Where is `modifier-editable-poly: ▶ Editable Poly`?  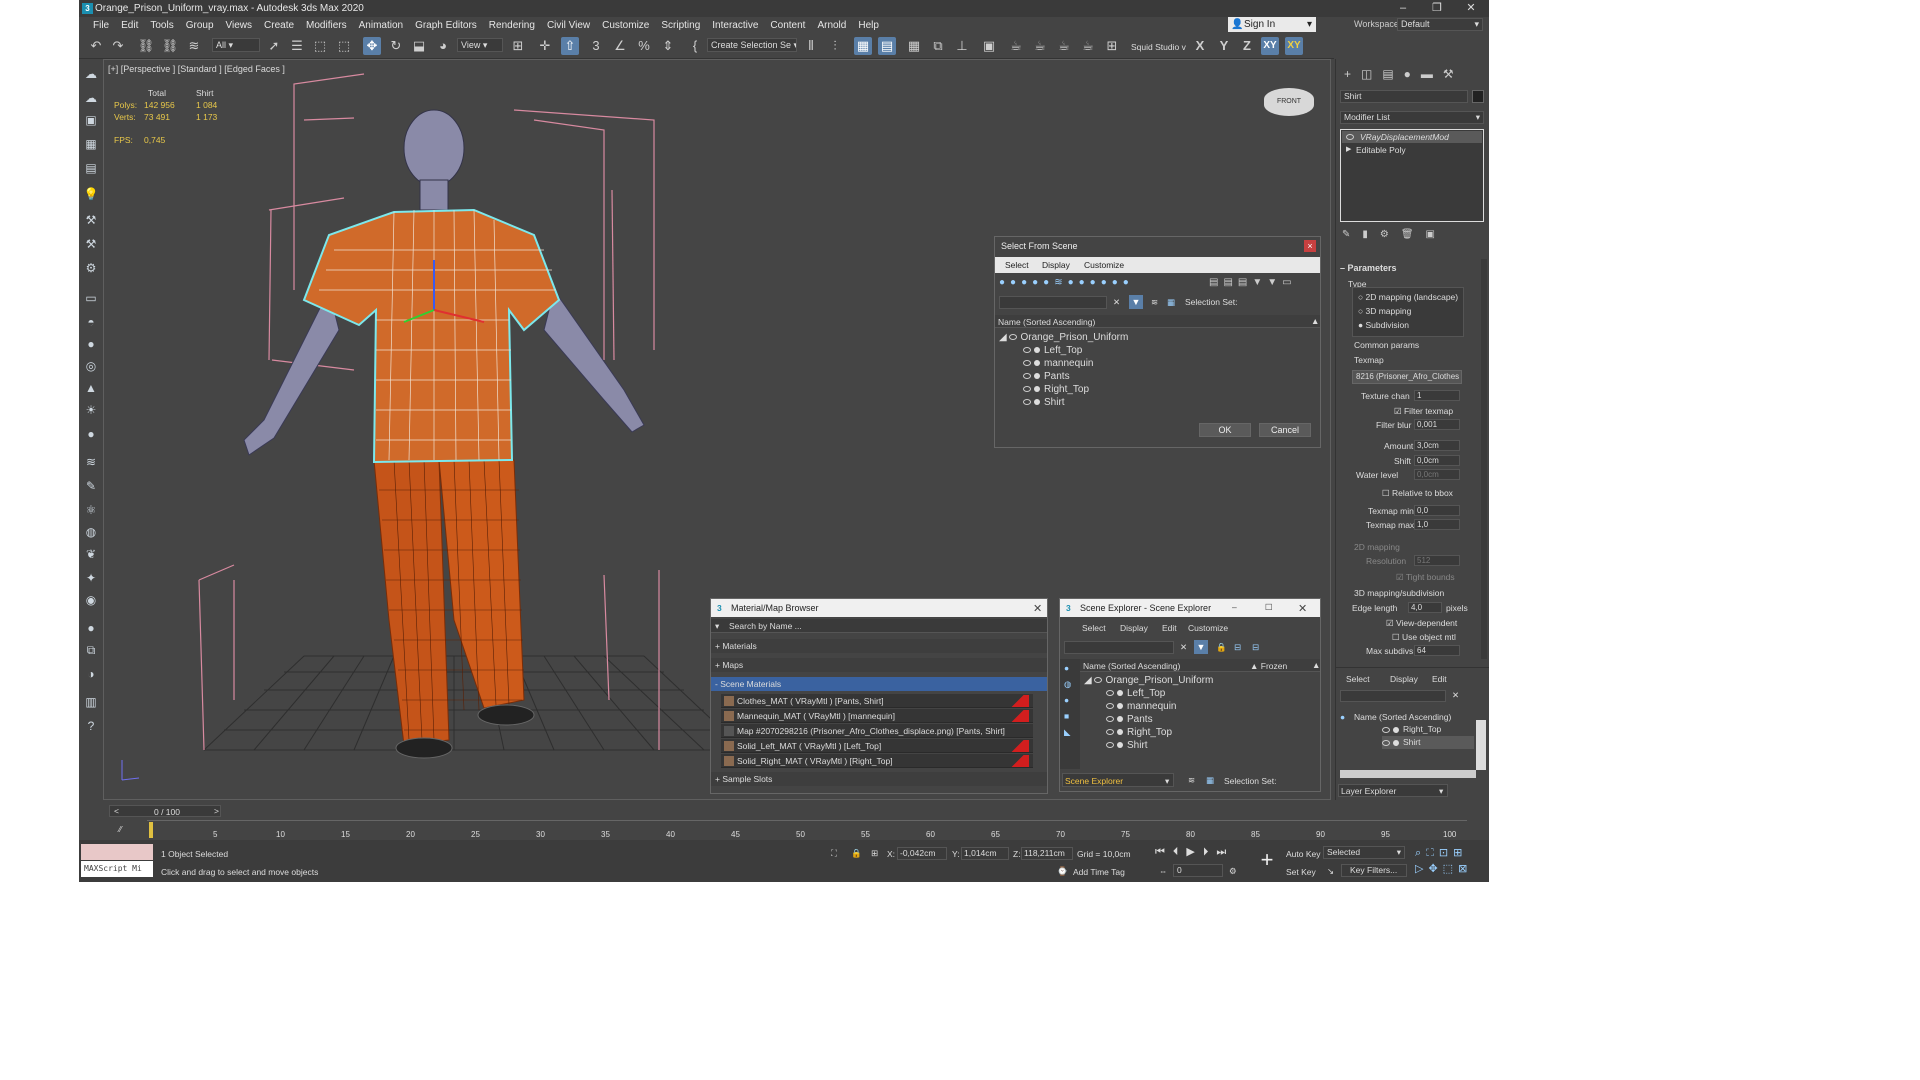 modifier-editable-poly: ▶ Editable Poly is located at coordinates (1412, 150).